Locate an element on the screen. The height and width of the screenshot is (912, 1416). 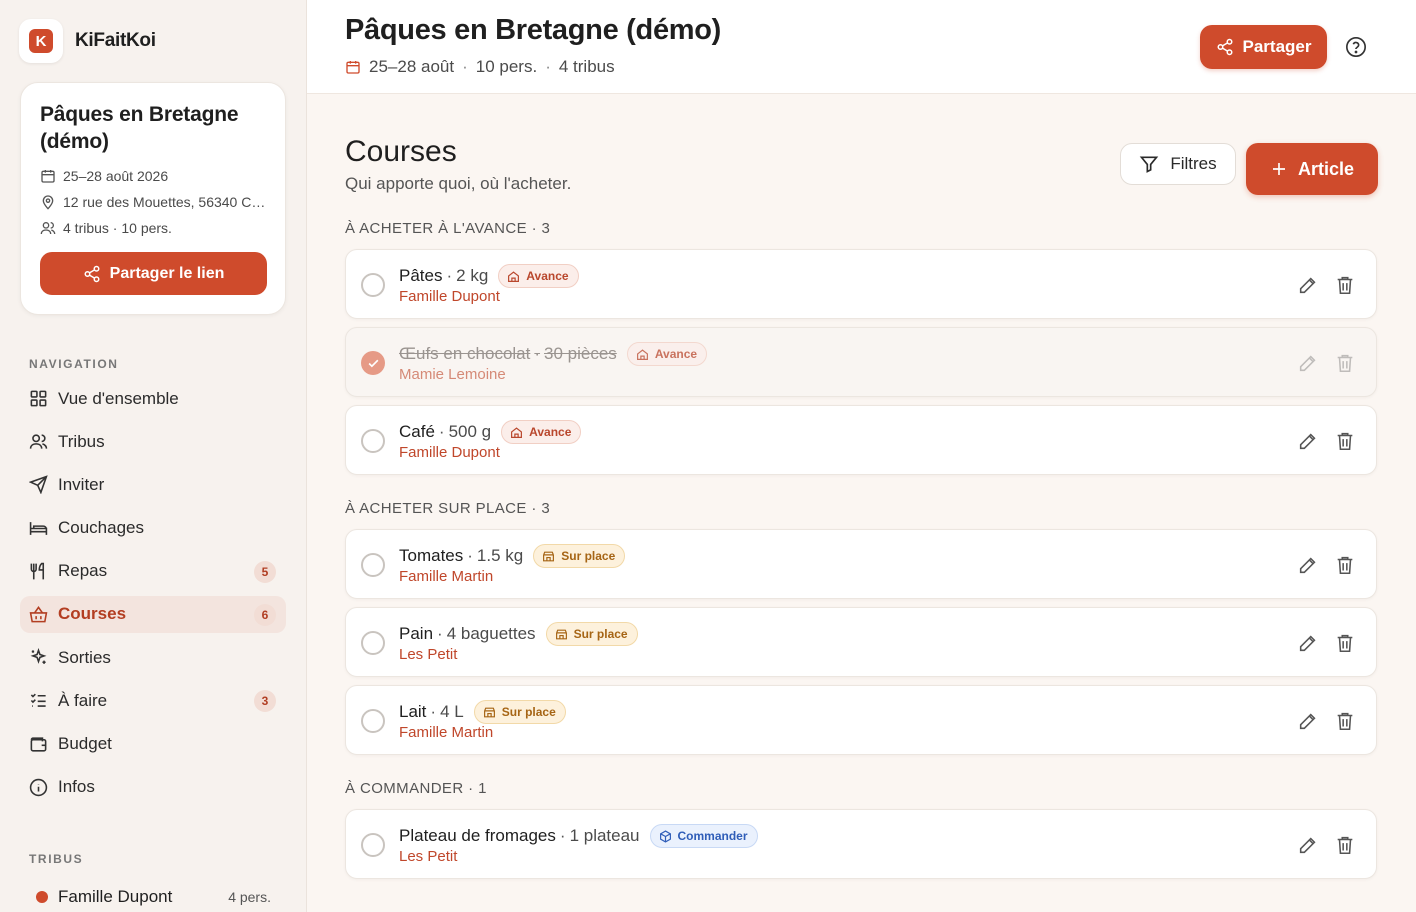
item-line: Œufs en chocolat · 30 pièces Avance is located at coordinates (553, 354).